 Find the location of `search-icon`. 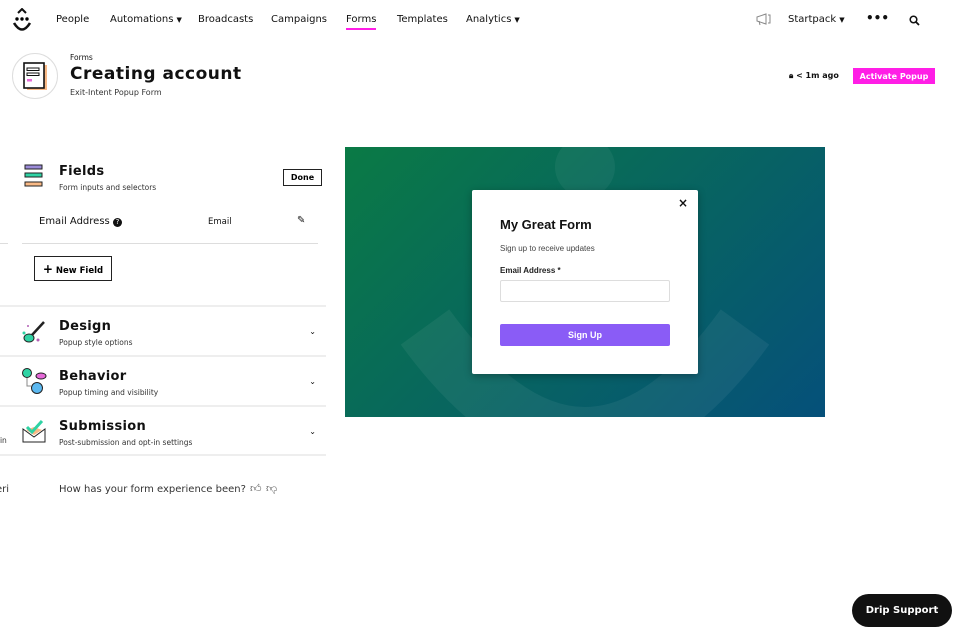

search-icon is located at coordinates (914, 20).